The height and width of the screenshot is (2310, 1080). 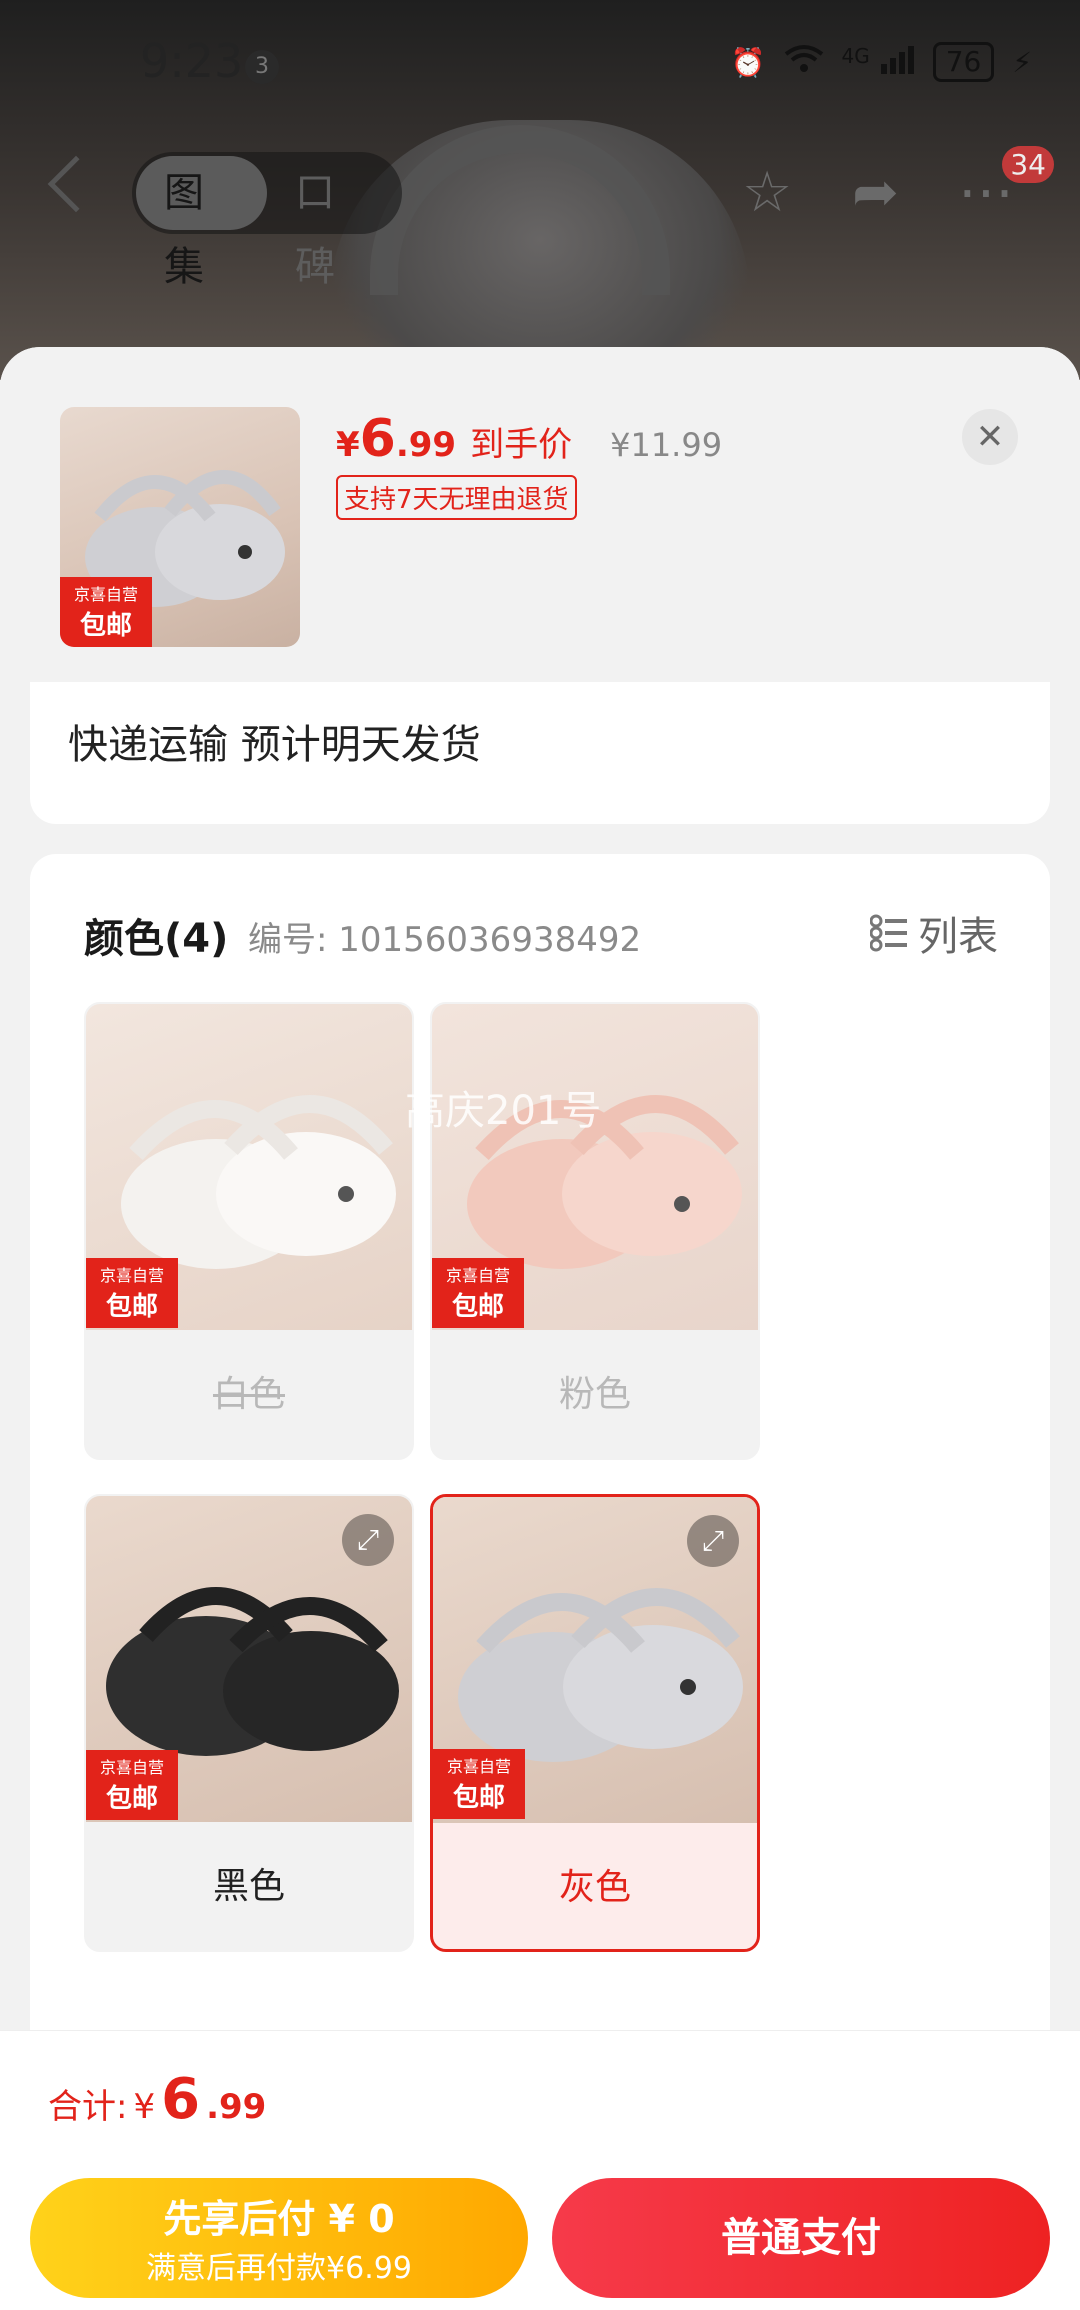 I want to click on watermark: 高庆201号, so click(x=503, y=1111).